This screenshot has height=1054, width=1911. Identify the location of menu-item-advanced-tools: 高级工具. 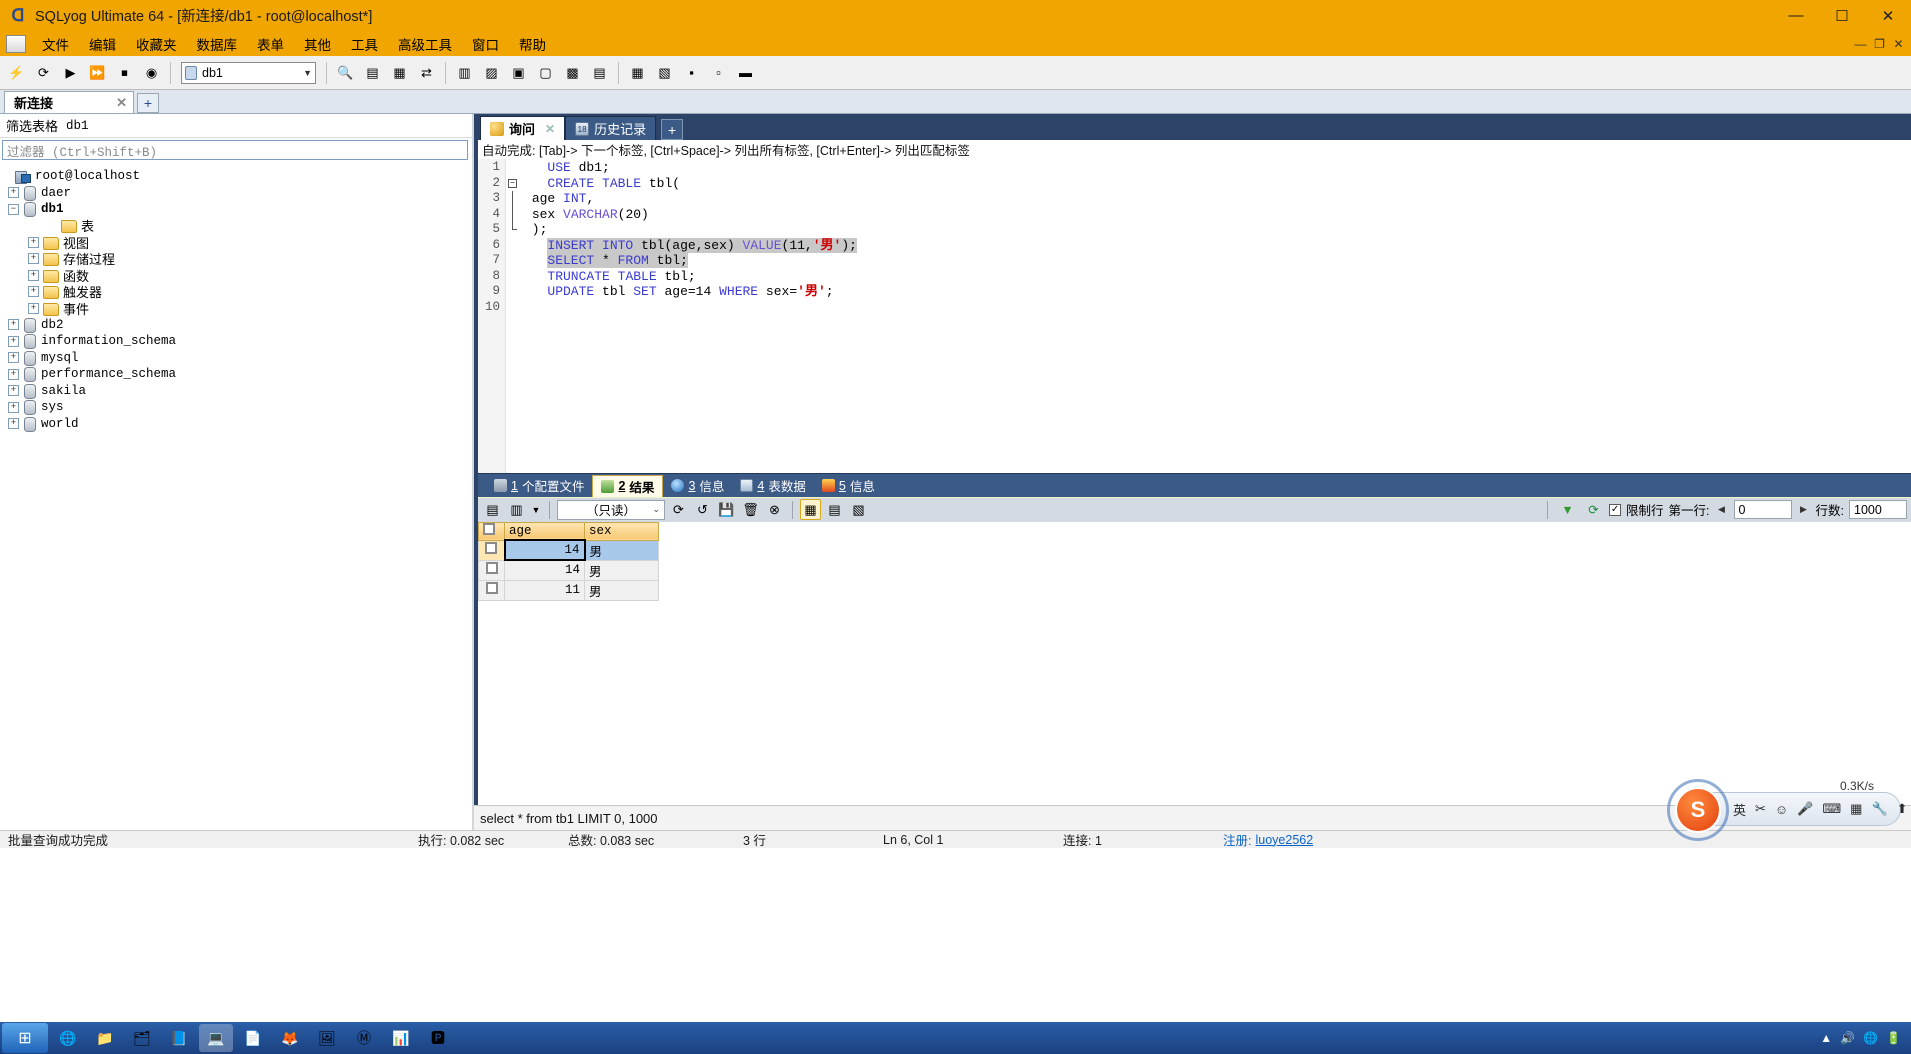
(425, 44).